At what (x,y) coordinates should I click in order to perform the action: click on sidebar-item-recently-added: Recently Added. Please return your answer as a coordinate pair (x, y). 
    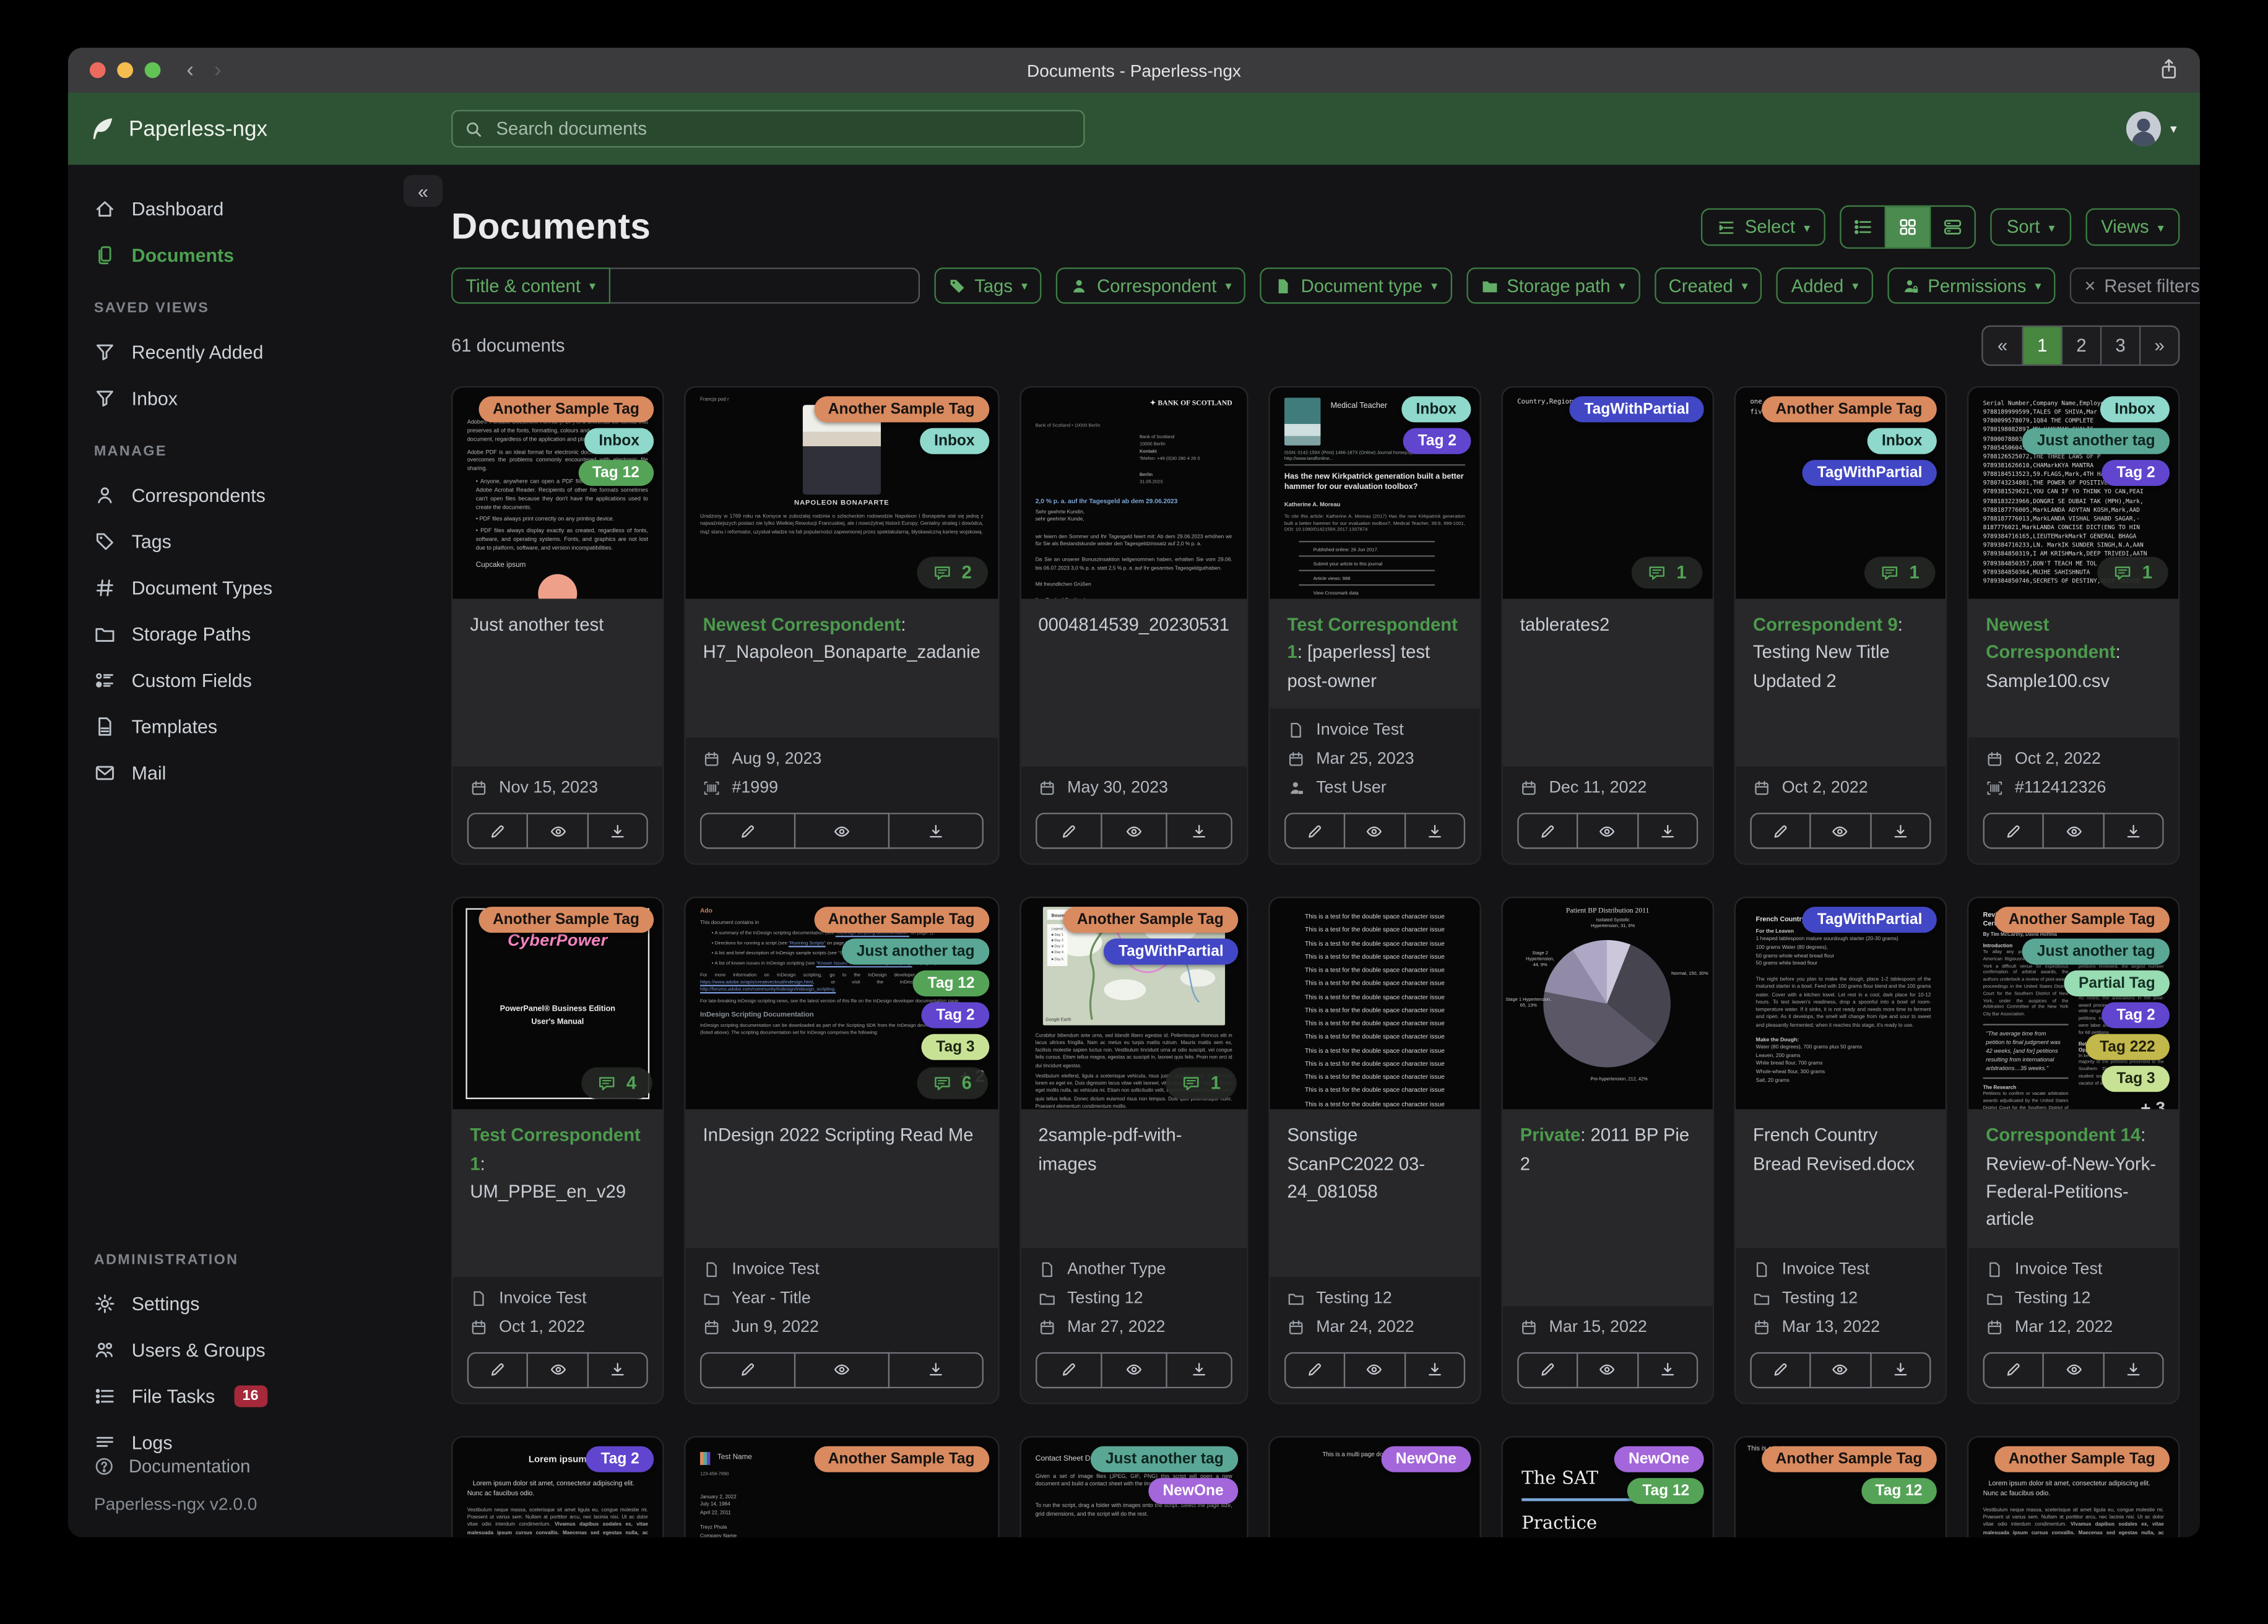
    Looking at the image, I should click on (245, 351).